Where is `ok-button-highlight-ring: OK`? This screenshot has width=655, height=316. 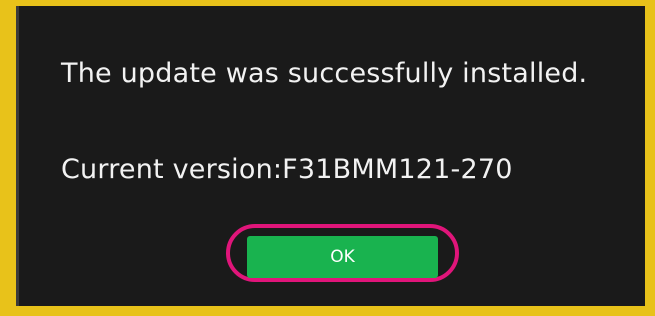
ok-button-highlight-ring: OK is located at coordinates (342, 253).